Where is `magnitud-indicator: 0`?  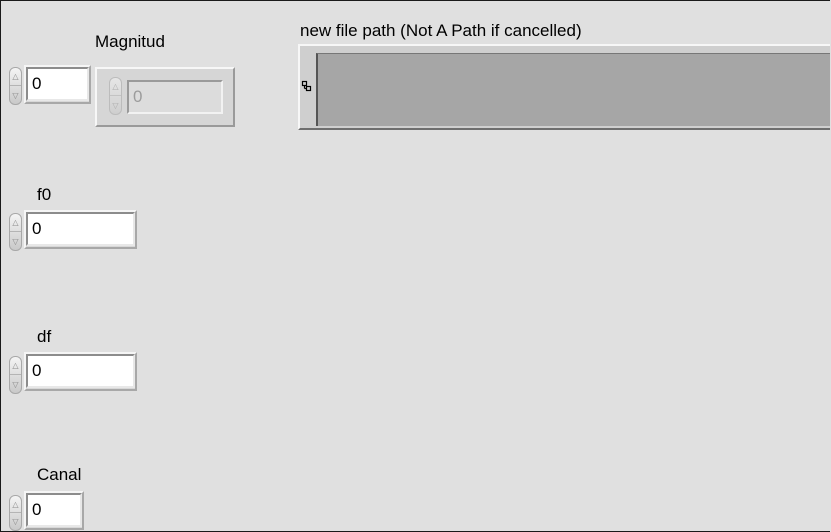 magnitud-indicator: 0 is located at coordinates (175, 97).